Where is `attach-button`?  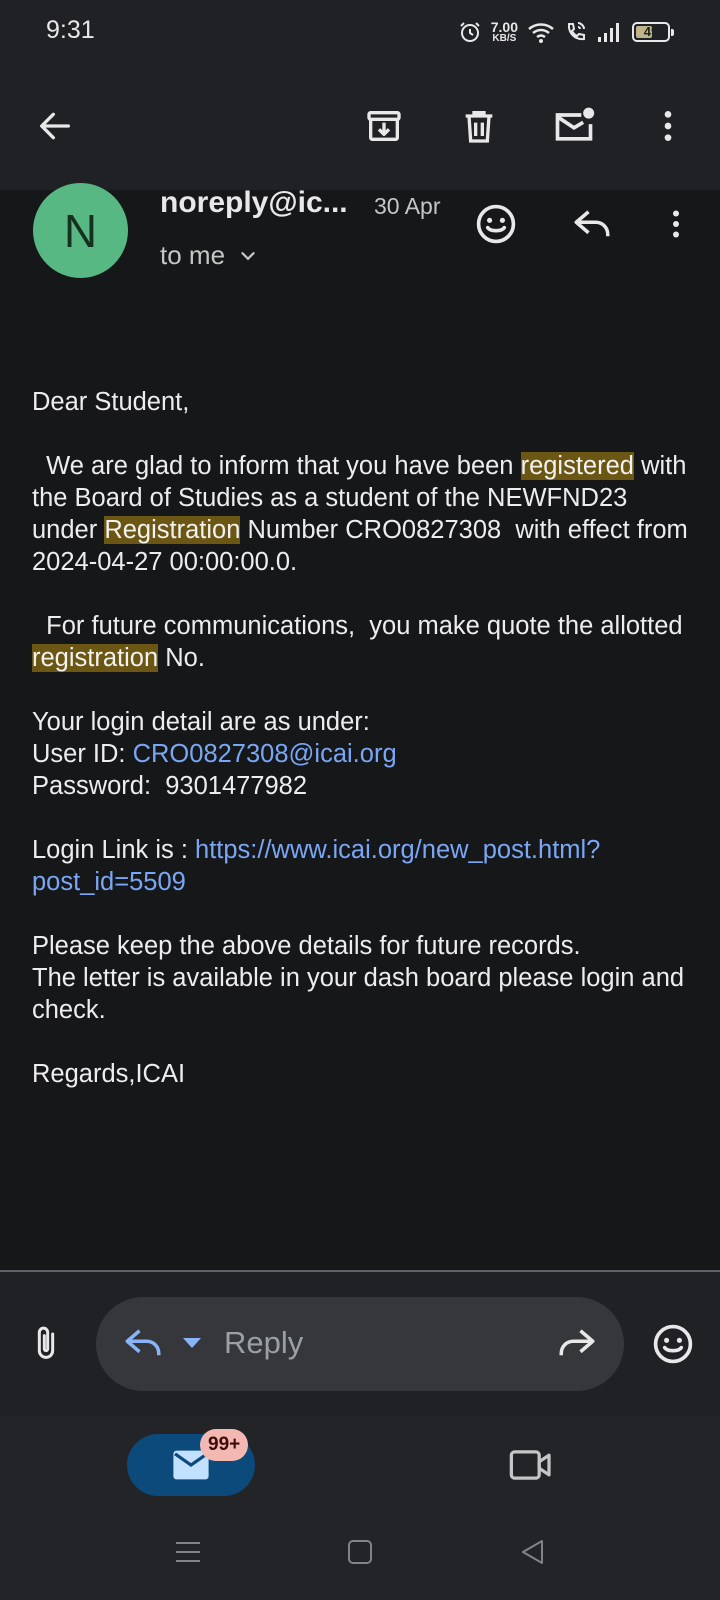 attach-button is located at coordinates (46, 1344).